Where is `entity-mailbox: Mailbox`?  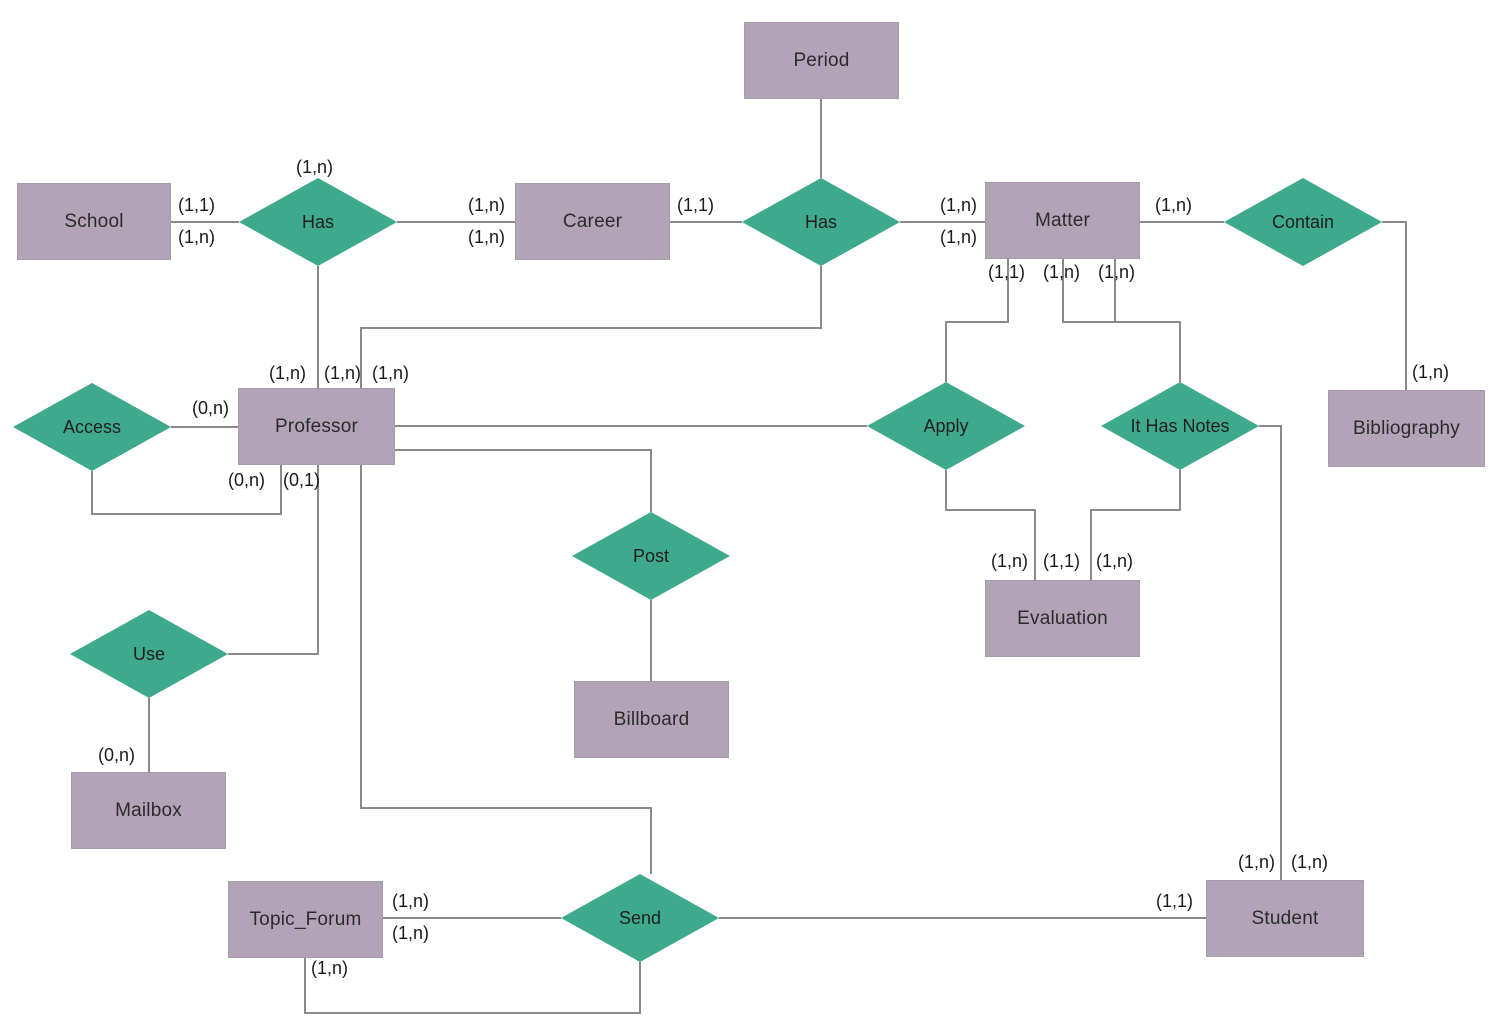
entity-mailbox: Mailbox is located at coordinates (148, 810).